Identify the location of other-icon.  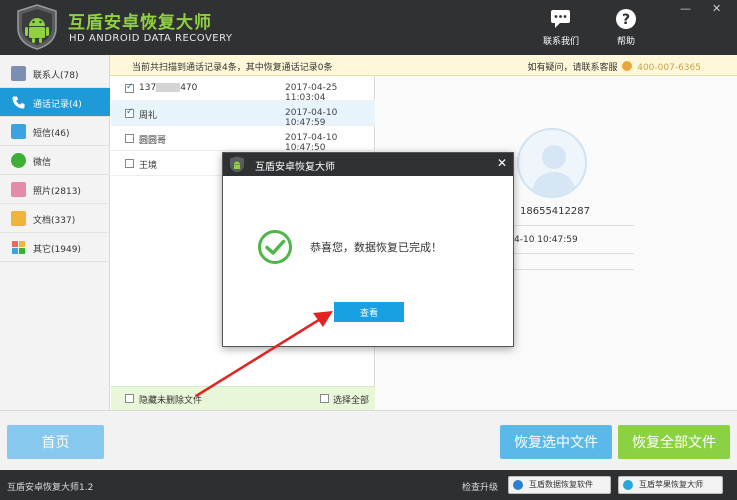
(18, 247).